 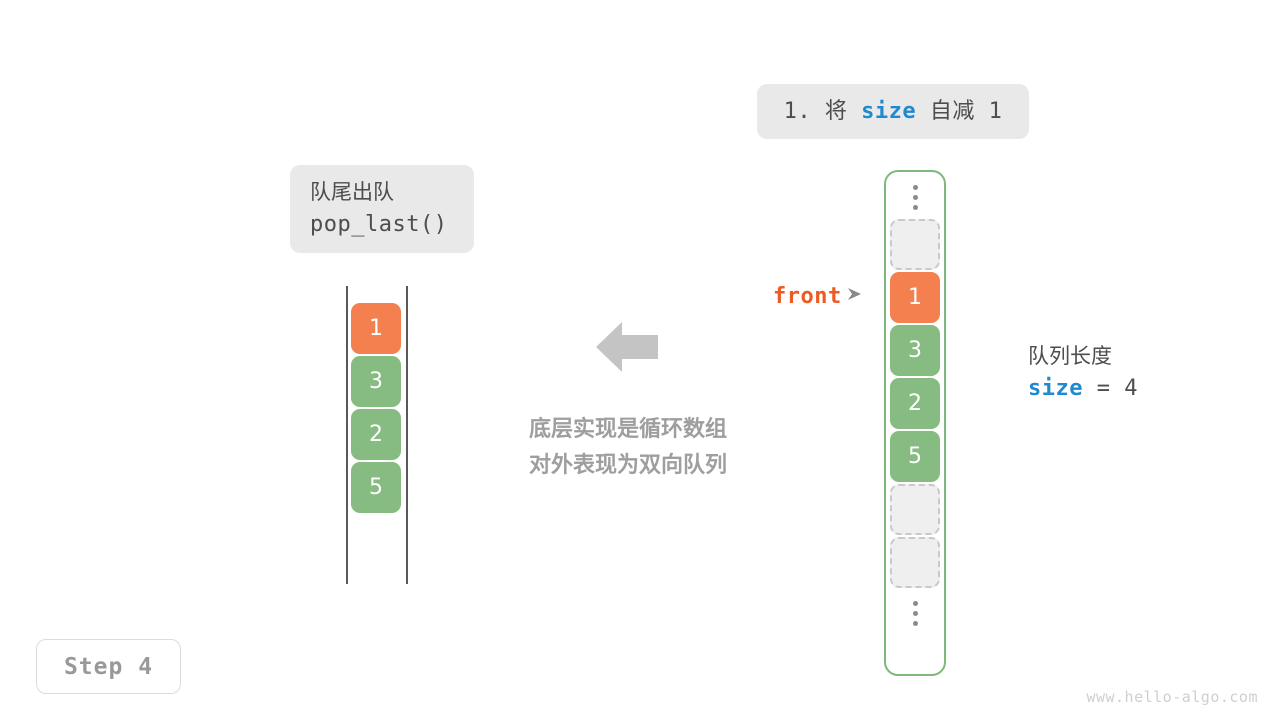 I want to click on watermark: www.hello-algo.com, so click(x=1172, y=697).